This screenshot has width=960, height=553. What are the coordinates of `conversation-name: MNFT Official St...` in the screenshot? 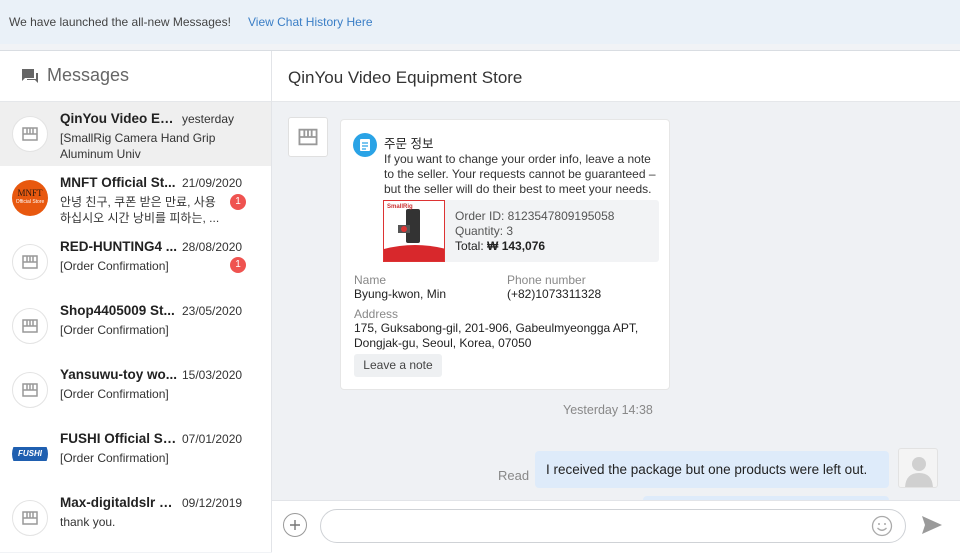 It's located at (118, 182).